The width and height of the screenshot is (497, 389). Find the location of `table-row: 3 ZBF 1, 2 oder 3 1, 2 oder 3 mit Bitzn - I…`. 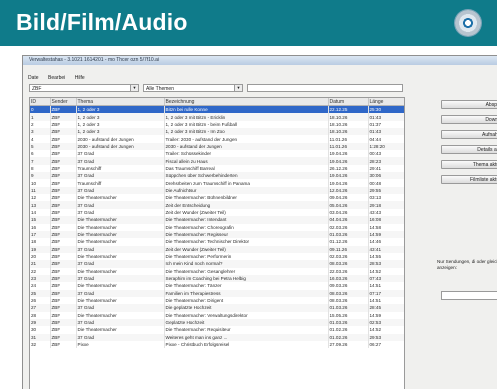

table-row: 3 ZBF 1, 2 oder 3 1, 2 oder 3 mit Bitzn - I… is located at coordinates (217, 132).